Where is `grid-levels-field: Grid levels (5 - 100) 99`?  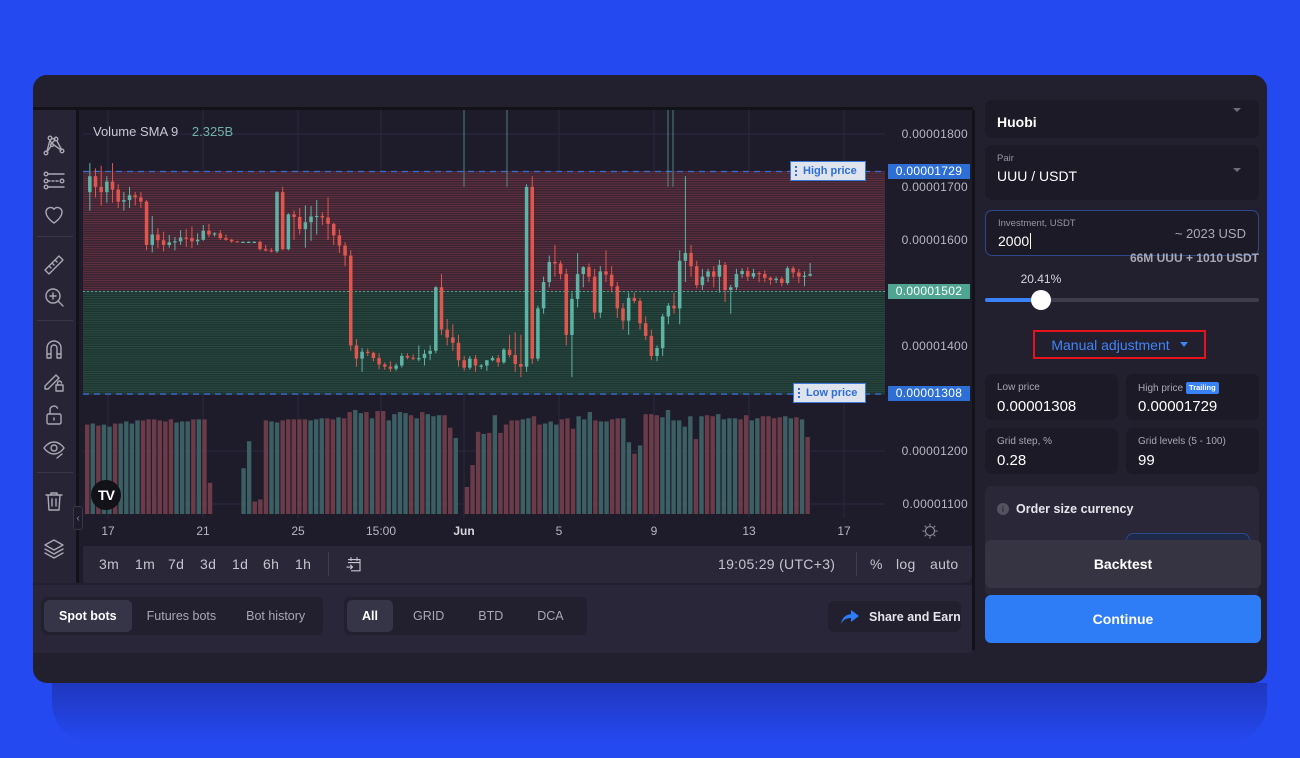 grid-levels-field: Grid levels (5 - 100) 99 is located at coordinates (1192, 451).